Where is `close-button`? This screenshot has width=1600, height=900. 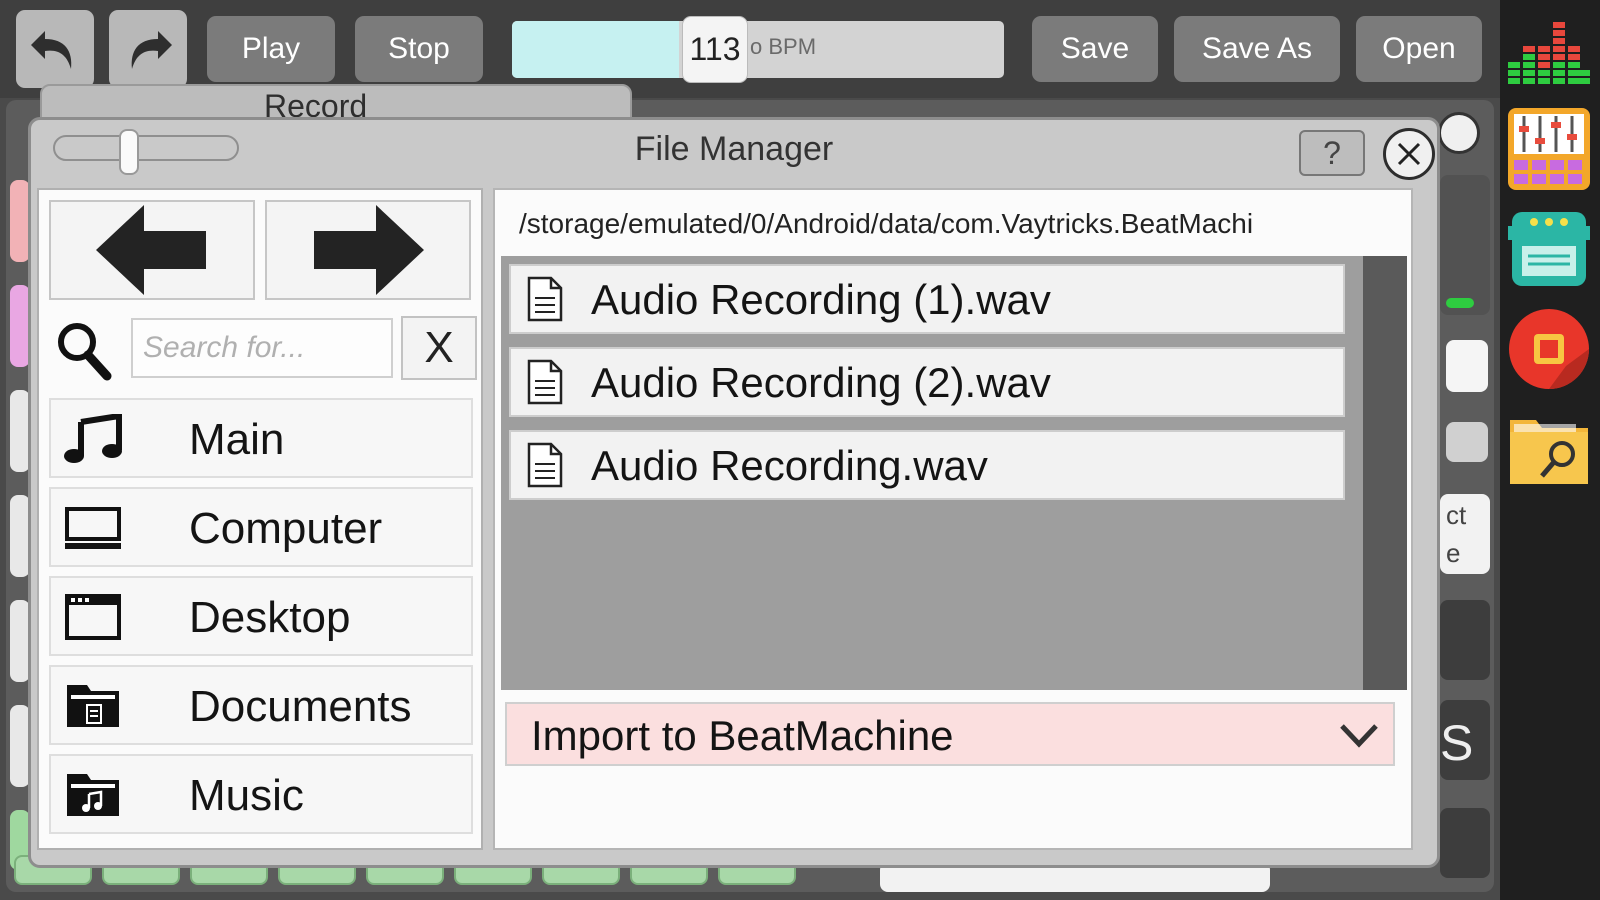
close-button is located at coordinates (1409, 154).